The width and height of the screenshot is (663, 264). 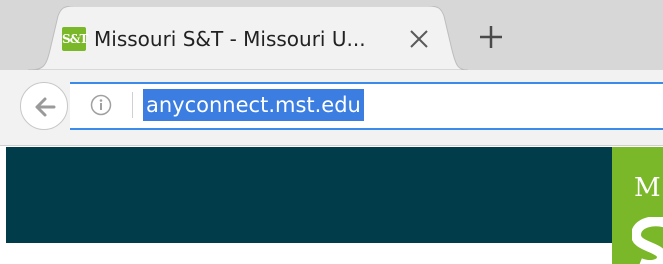 I want to click on logo-letter: M, so click(x=647, y=188).